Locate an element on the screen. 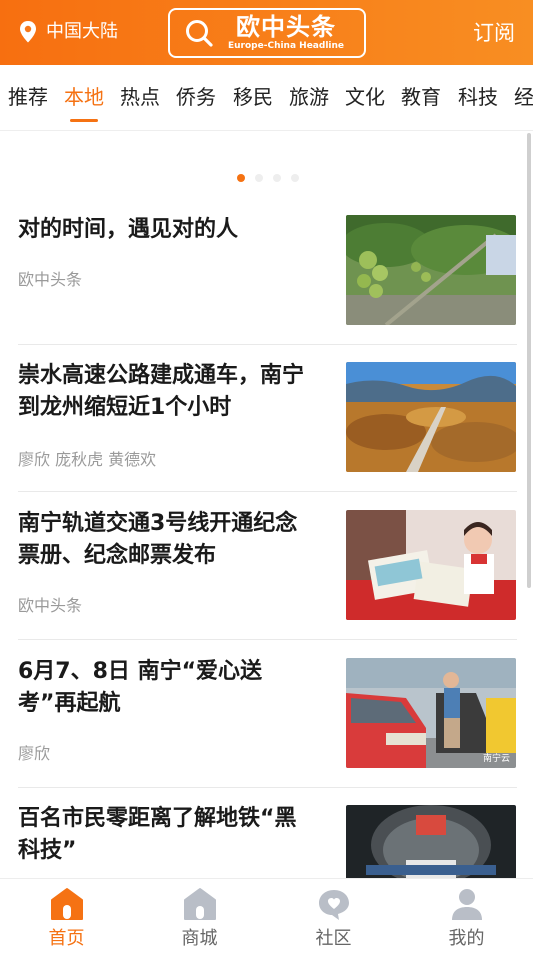 The image size is (533, 953). nav-home-label: 首页 is located at coordinates (66, 938).